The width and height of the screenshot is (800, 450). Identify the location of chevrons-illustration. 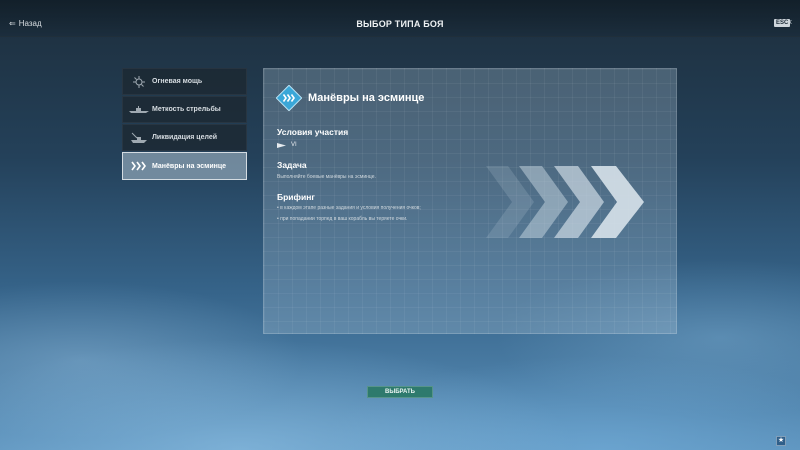
(565, 202).